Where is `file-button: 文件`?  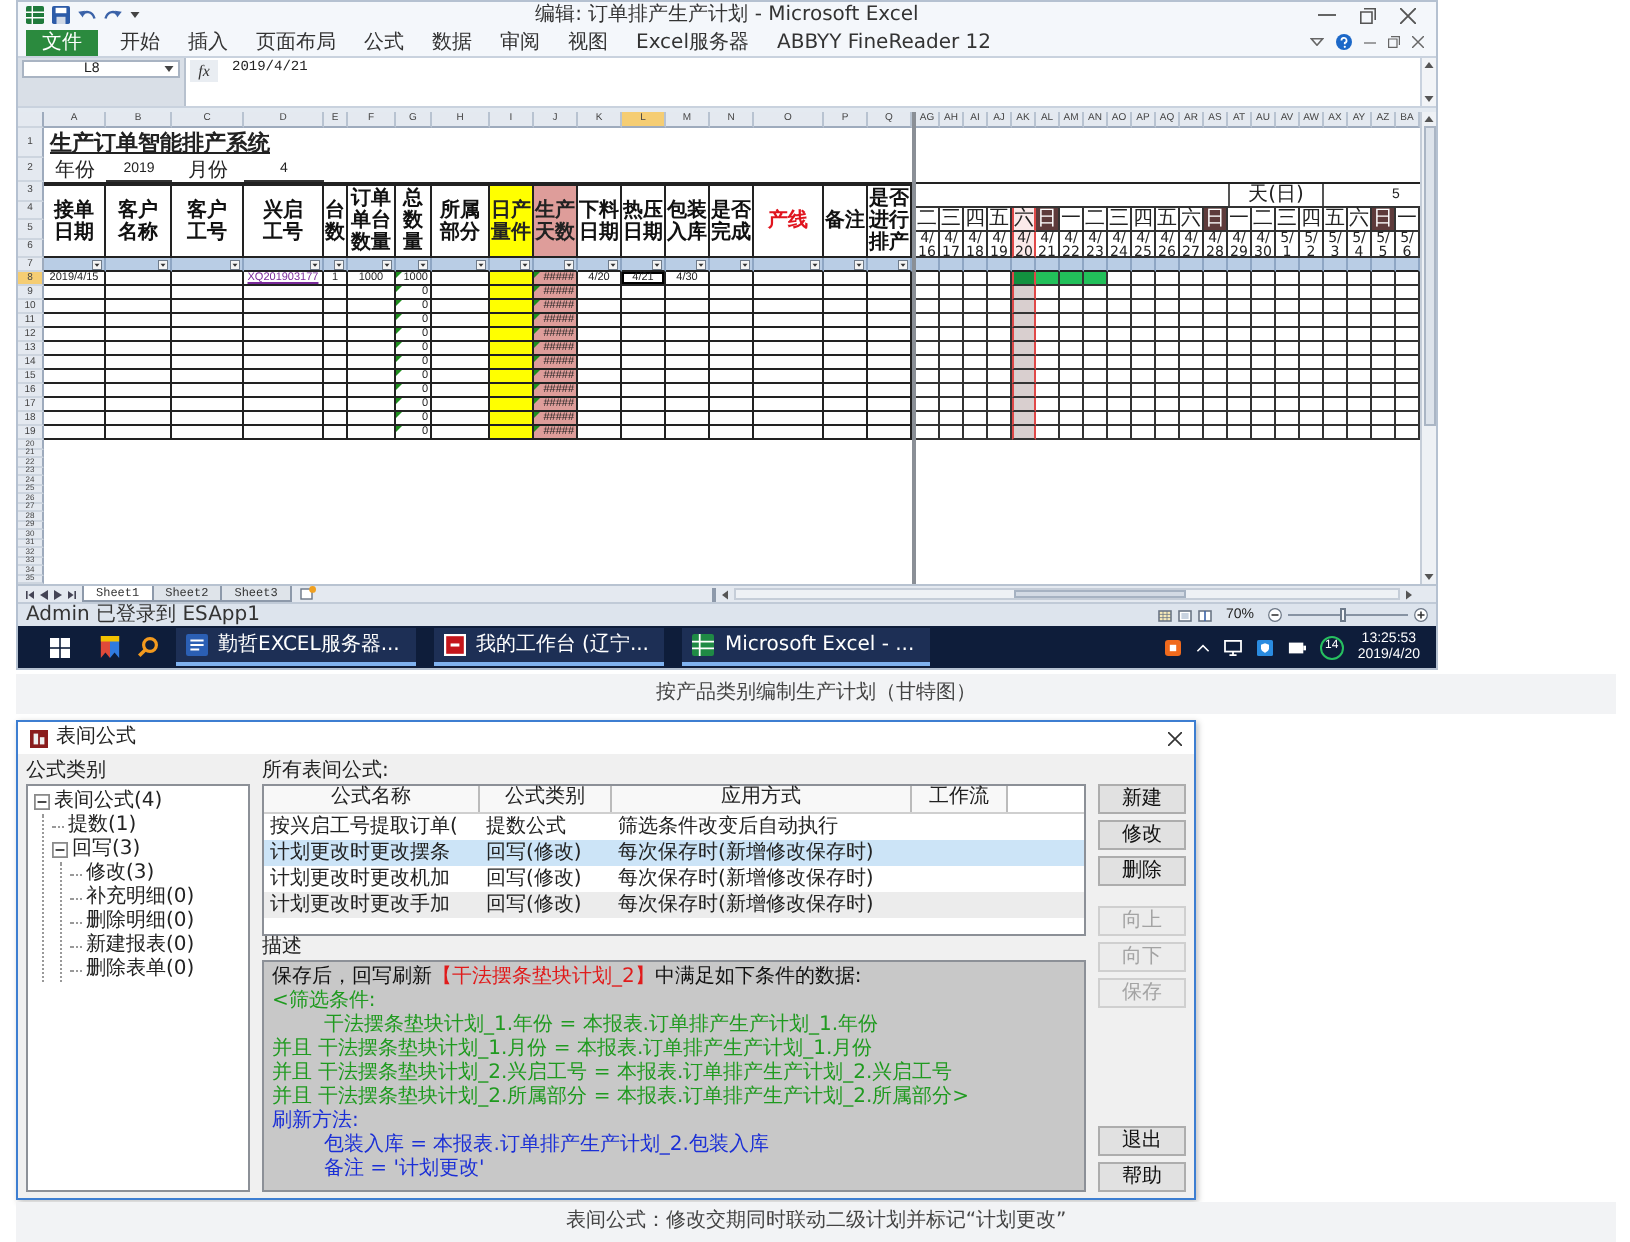
file-button: 文件 is located at coordinates (62, 42).